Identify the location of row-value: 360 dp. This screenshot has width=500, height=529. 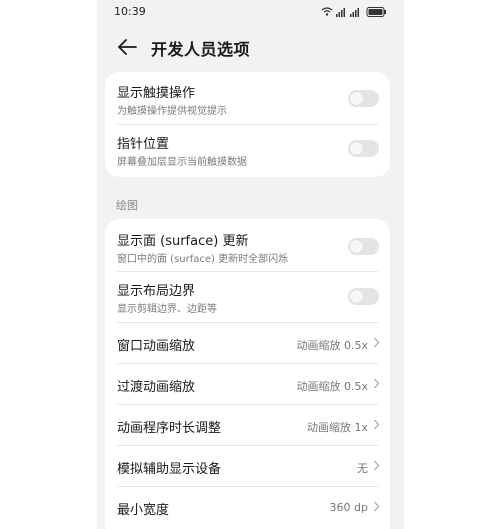
(348, 507).